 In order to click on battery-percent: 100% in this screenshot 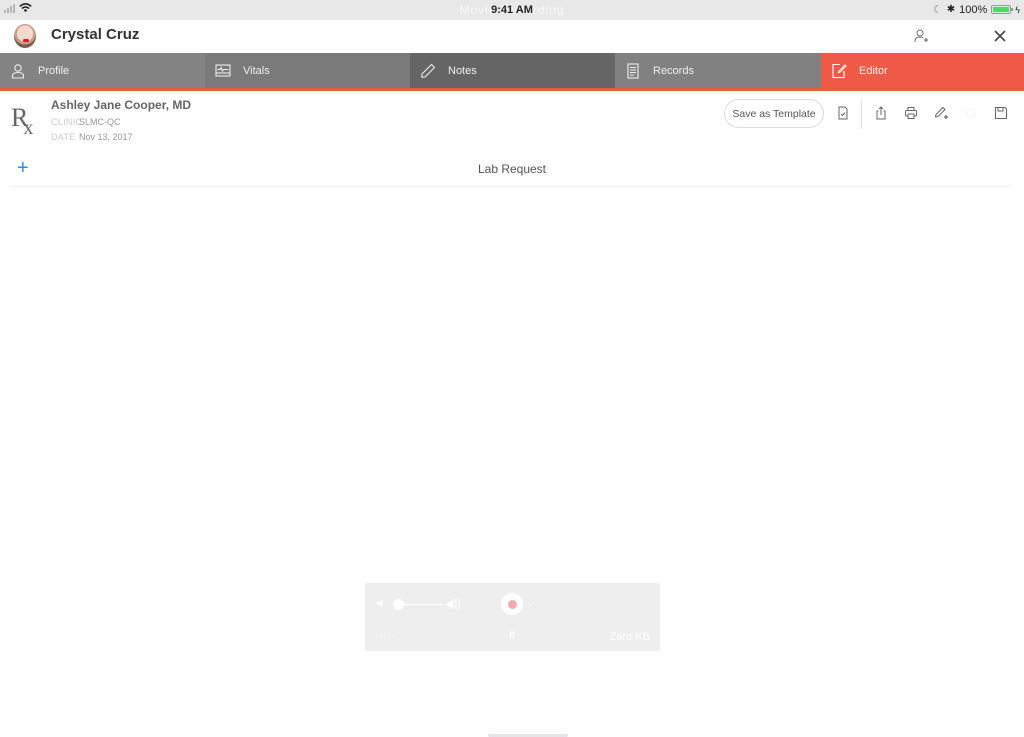, I will do `click(973, 9)`.